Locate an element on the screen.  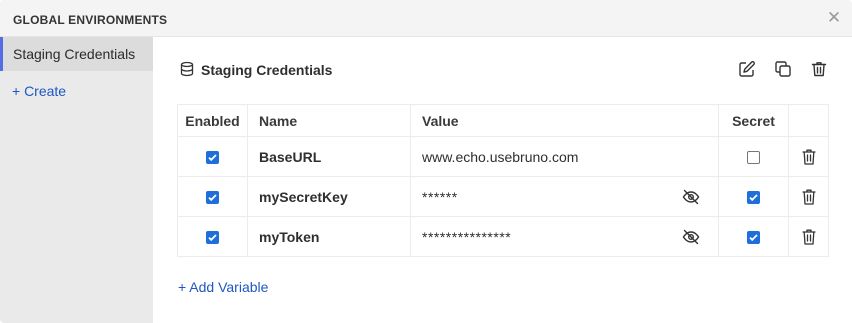
variable-name-cell: myToken is located at coordinates (329, 236).